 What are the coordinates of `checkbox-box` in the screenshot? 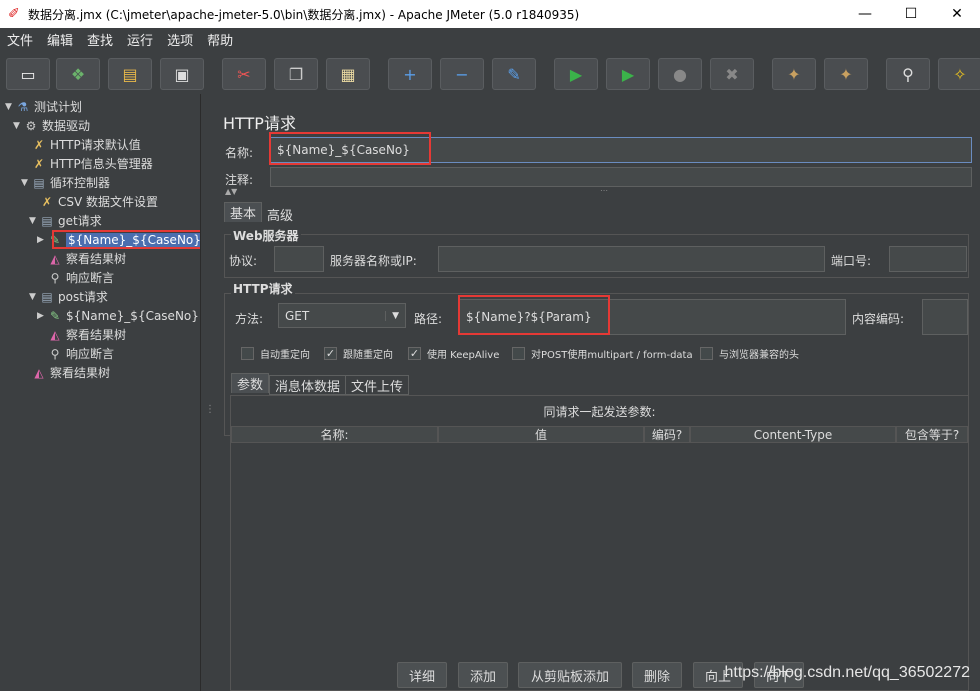 It's located at (706, 353).